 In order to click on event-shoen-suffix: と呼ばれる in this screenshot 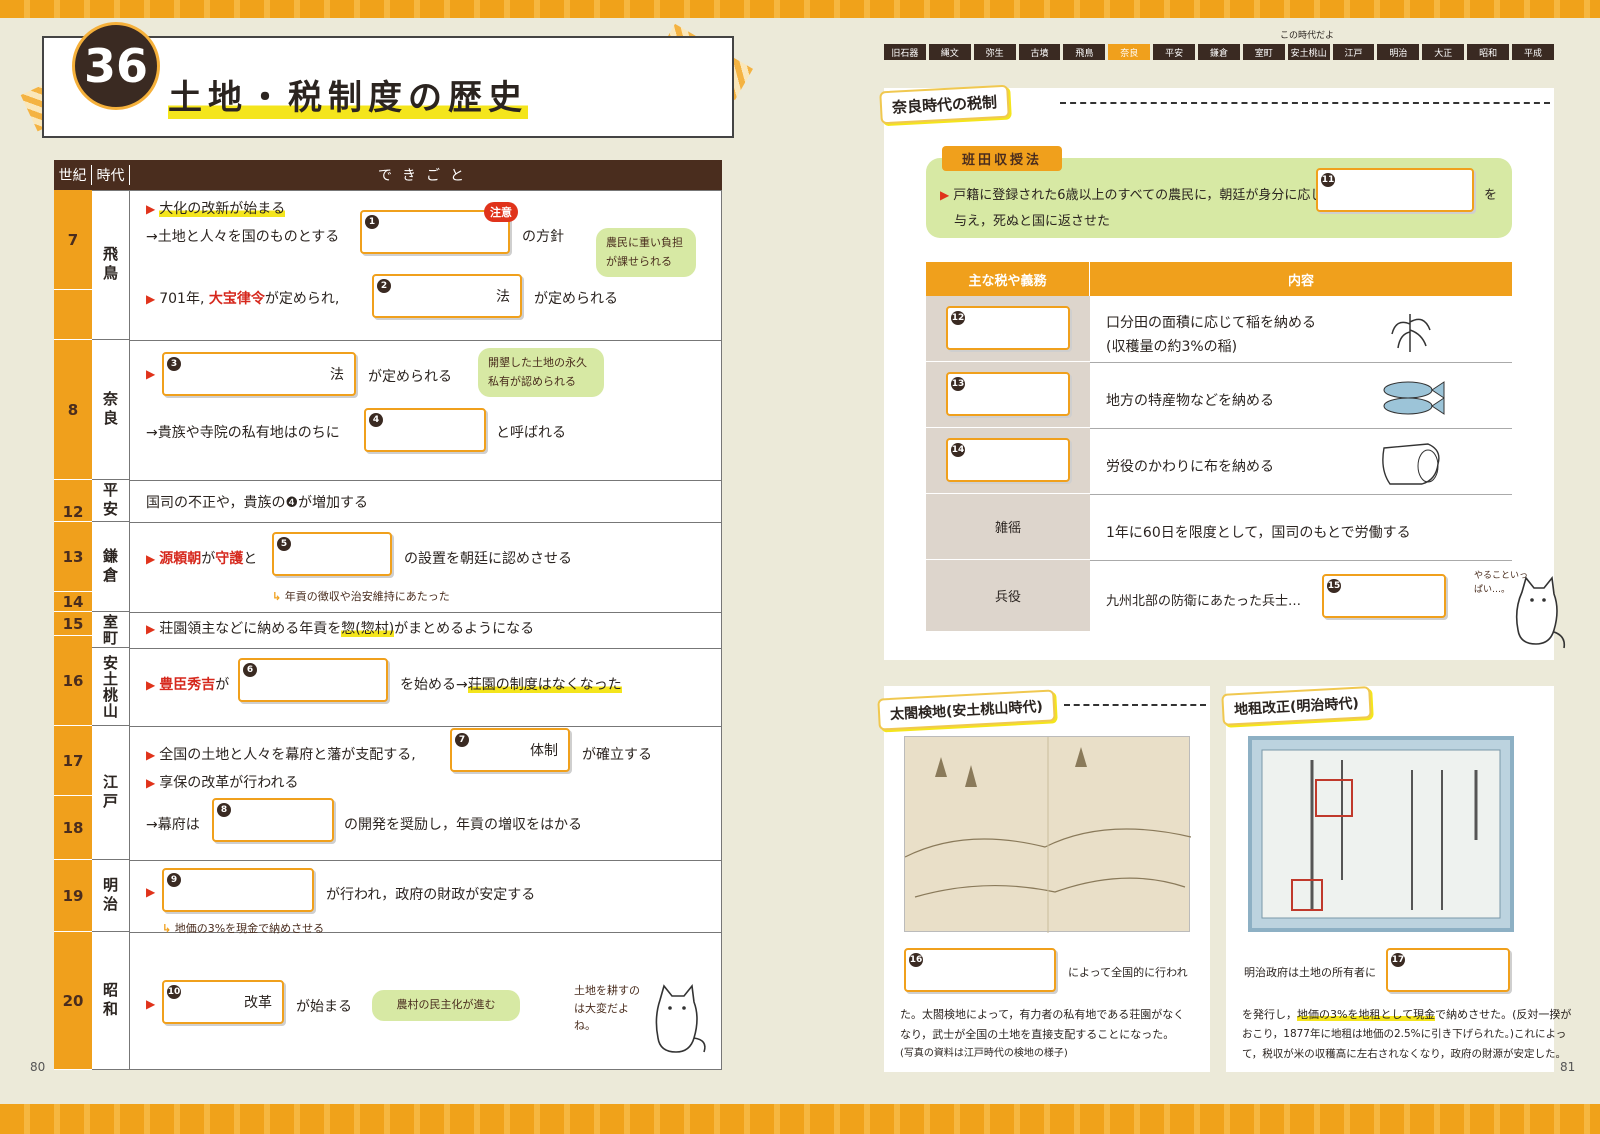, I will do `click(531, 433)`.